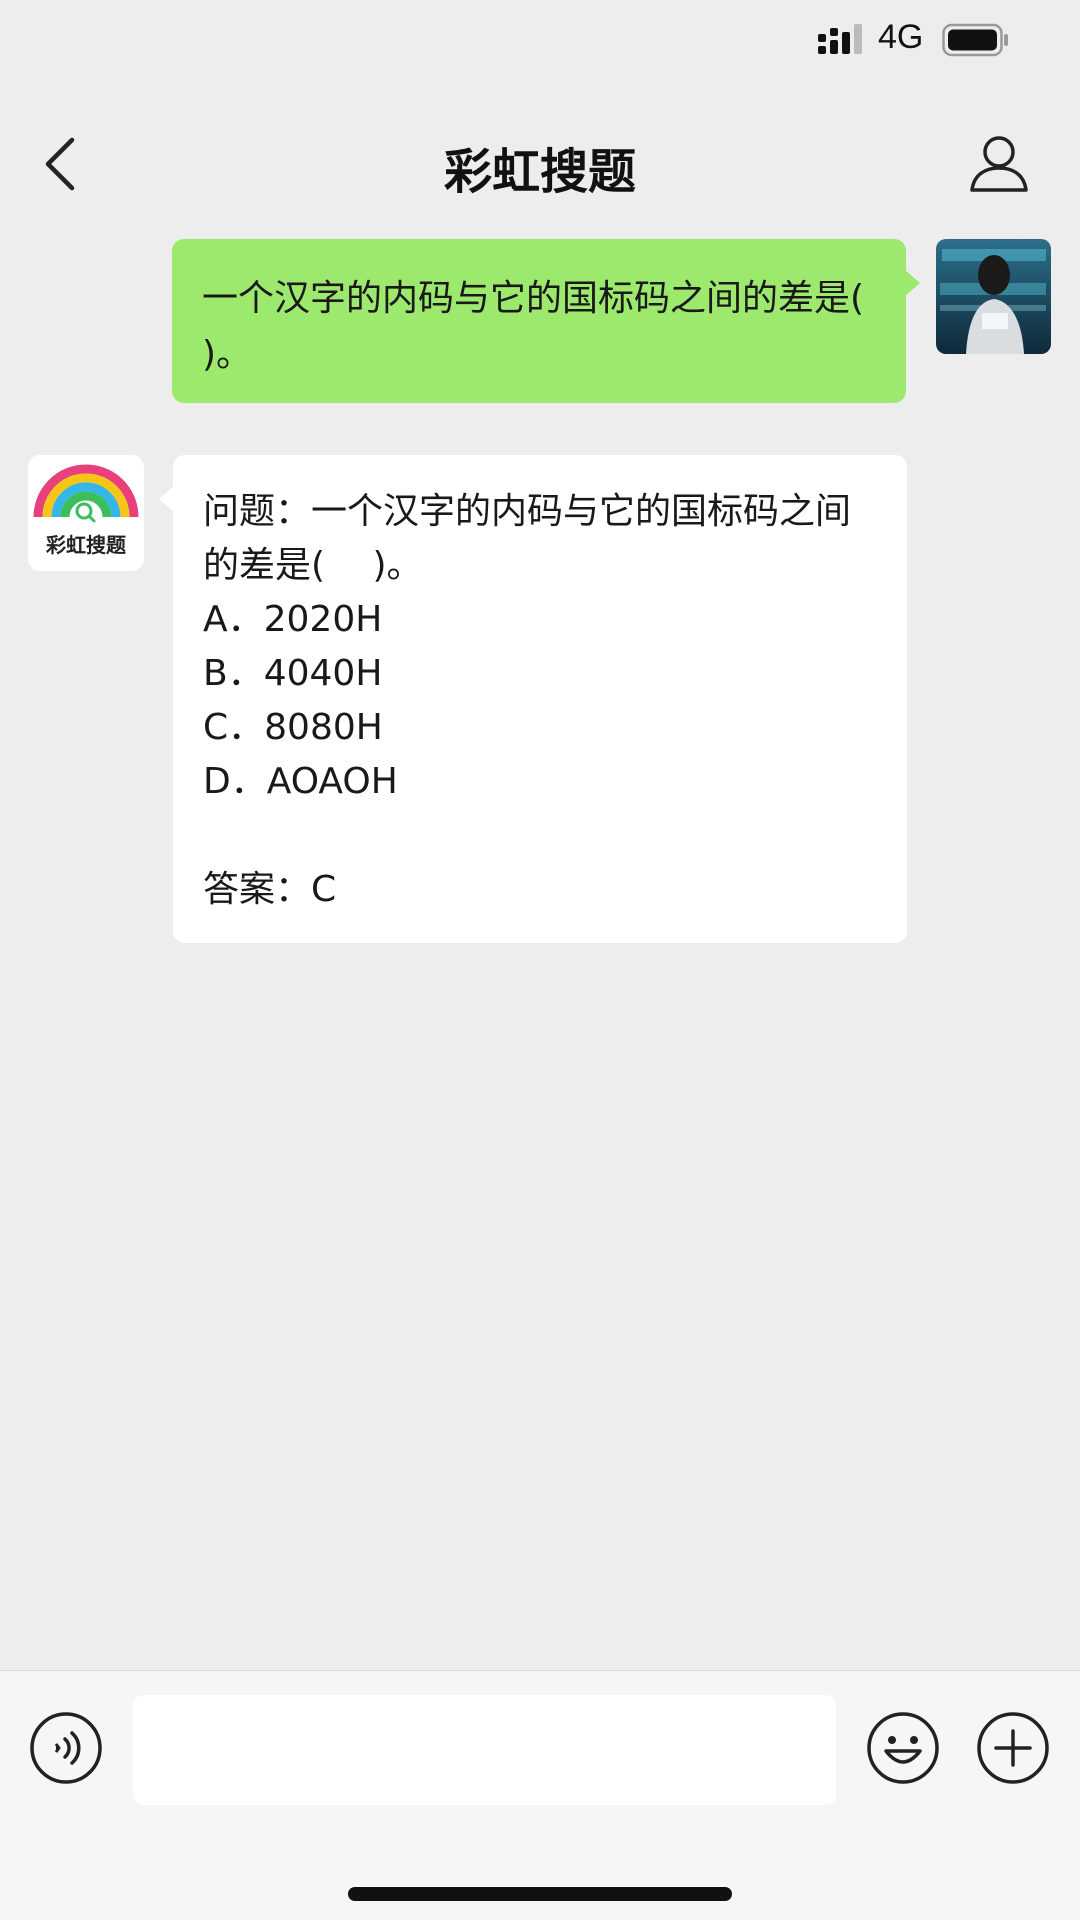 This screenshot has width=1080, height=1920. Describe the element at coordinates (1013, 1748) in the screenshot. I see `plus-icon` at that location.